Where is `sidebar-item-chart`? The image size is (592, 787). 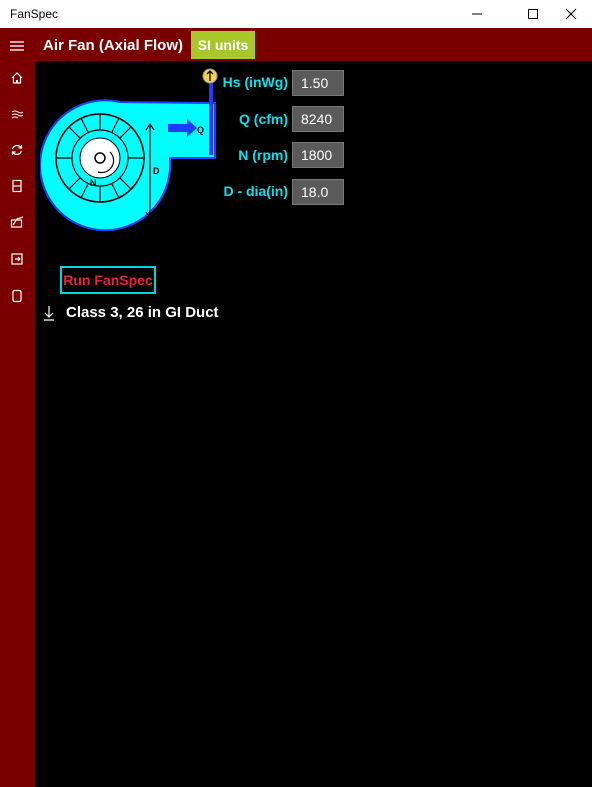 sidebar-item-chart is located at coordinates (17, 222).